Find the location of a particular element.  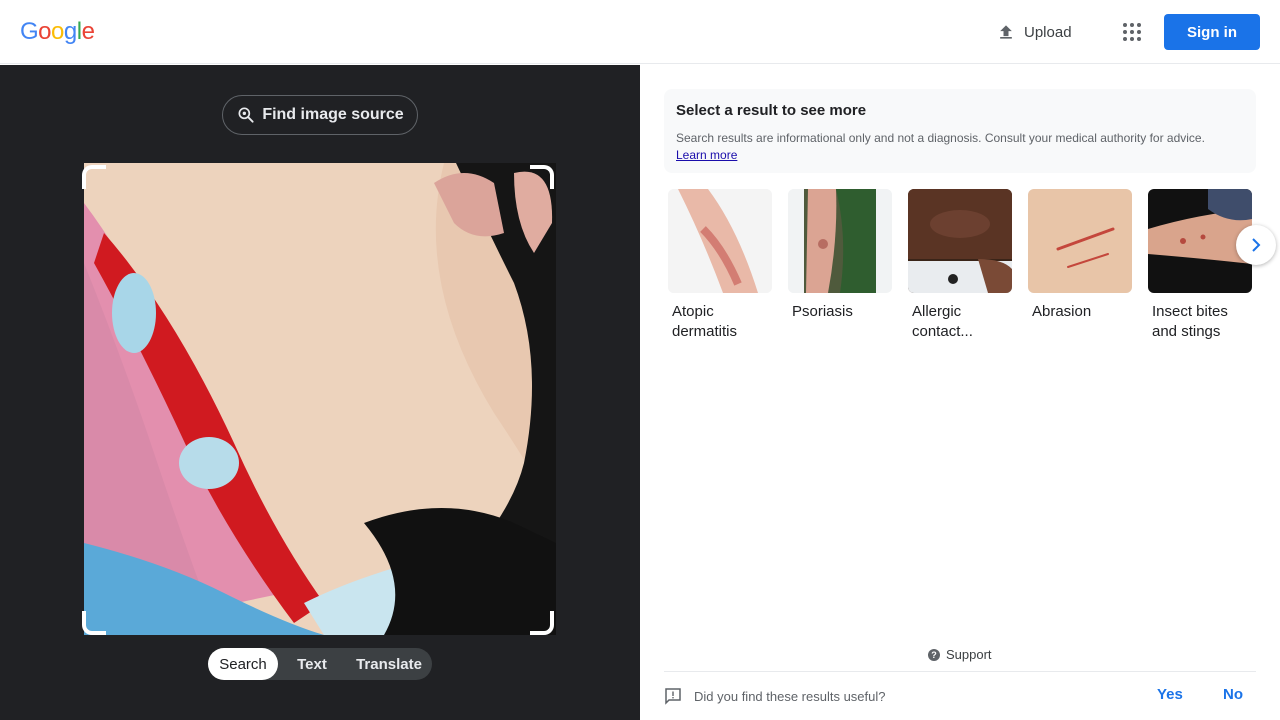

lens-mode-selector: Search Text Translate is located at coordinates (320, 664).